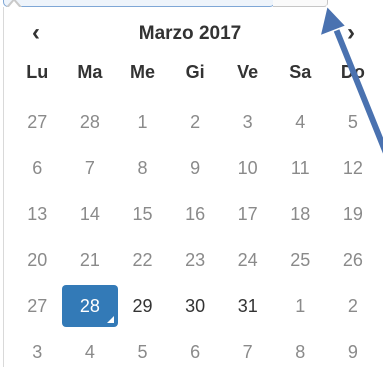 The image size is (383, 375). What do you see at coordinates (248, 72) in the screenshot?
I see `weekday-label: Ve` at bounding box center [248, 72].